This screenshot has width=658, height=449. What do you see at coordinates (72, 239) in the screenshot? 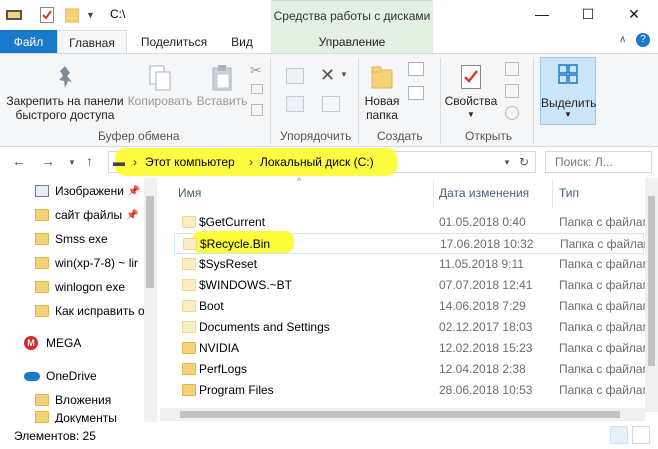
I see `nav-item-smss: Smss exe` at bounding box center [72, 239].